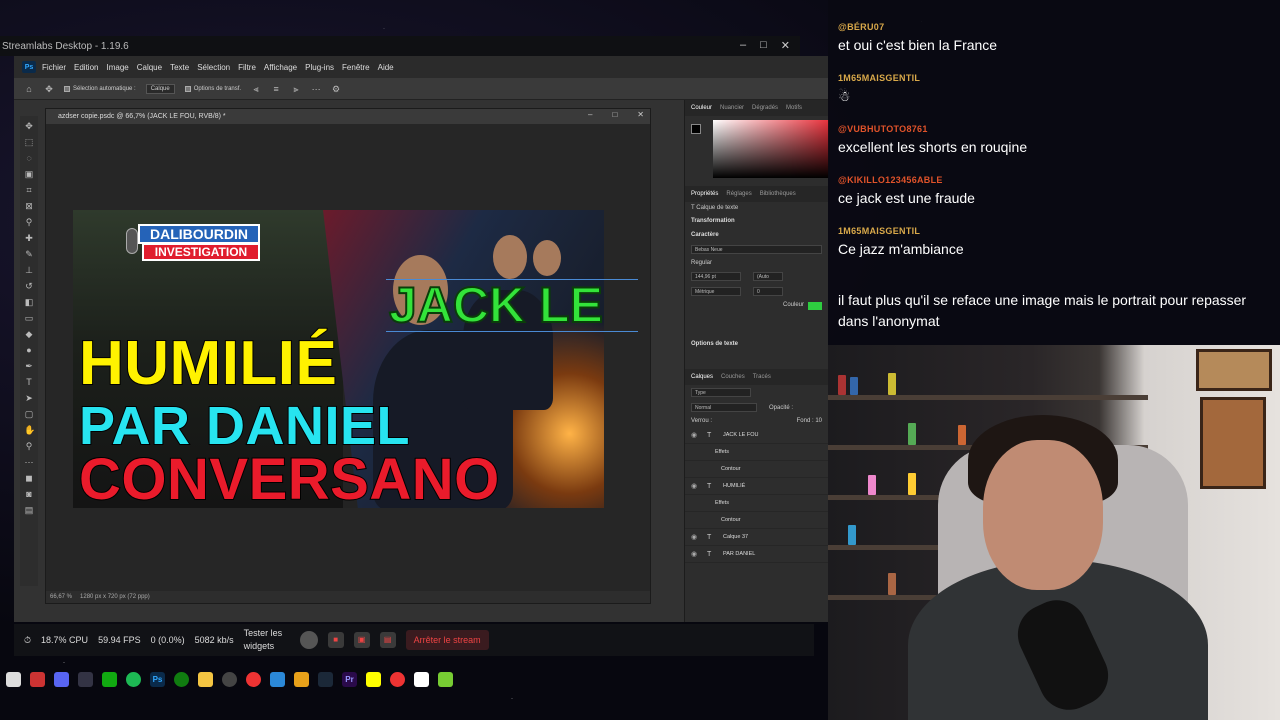 The width and height of the screenshot is (1280, 720). What do you see at coordinates (356, 67) in the screenshot?
I see `menu-fenetre: Fenêtre` at bounding box center [356, 67].